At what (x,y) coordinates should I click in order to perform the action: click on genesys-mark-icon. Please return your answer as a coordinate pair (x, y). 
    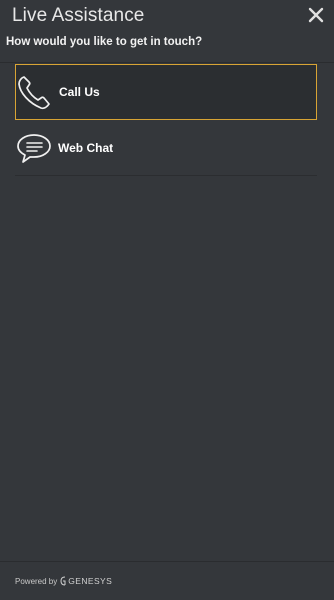
    Looking at the image, I should click on (63, 581).